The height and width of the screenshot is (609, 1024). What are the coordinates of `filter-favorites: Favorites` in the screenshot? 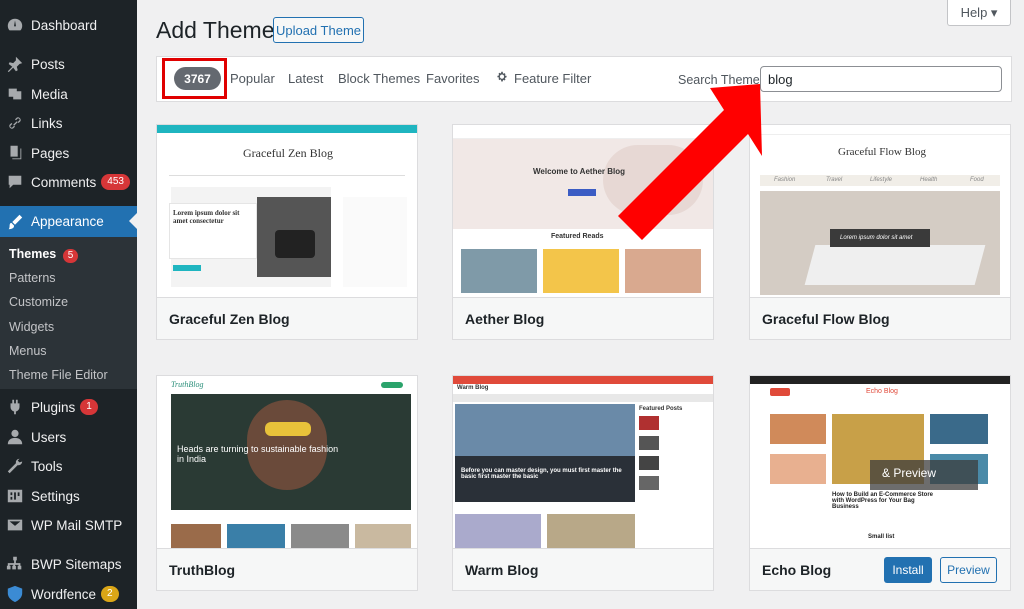 It's located at (452, 78).